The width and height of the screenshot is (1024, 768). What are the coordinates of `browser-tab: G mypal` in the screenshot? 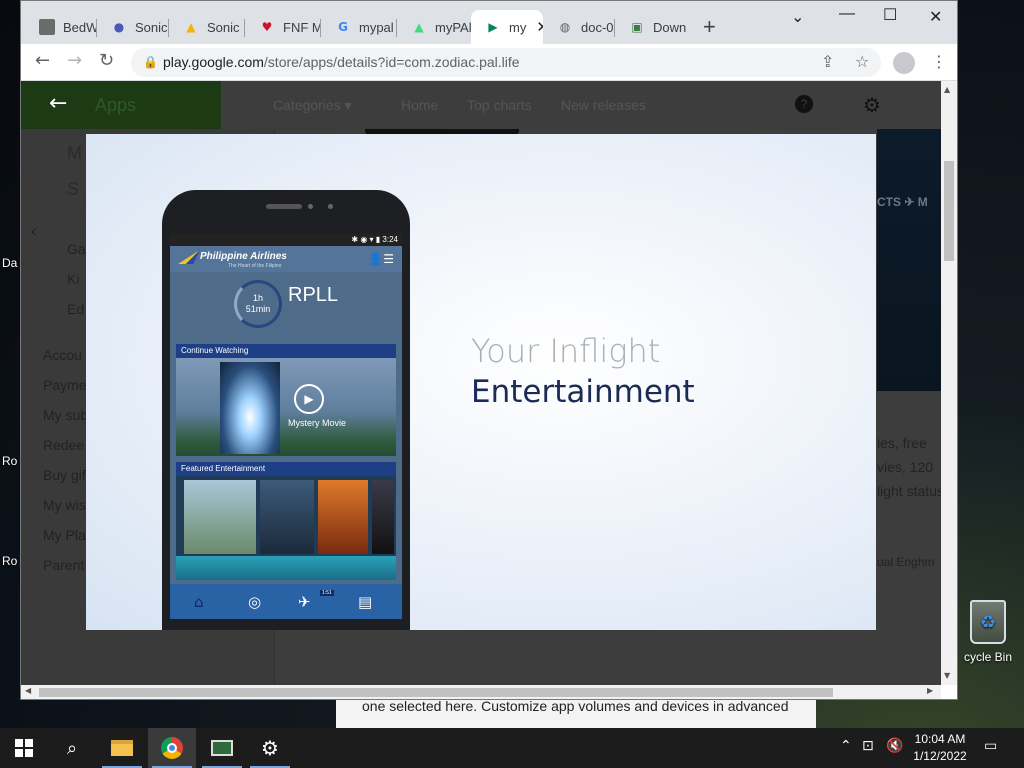 It's located at (359, 27).